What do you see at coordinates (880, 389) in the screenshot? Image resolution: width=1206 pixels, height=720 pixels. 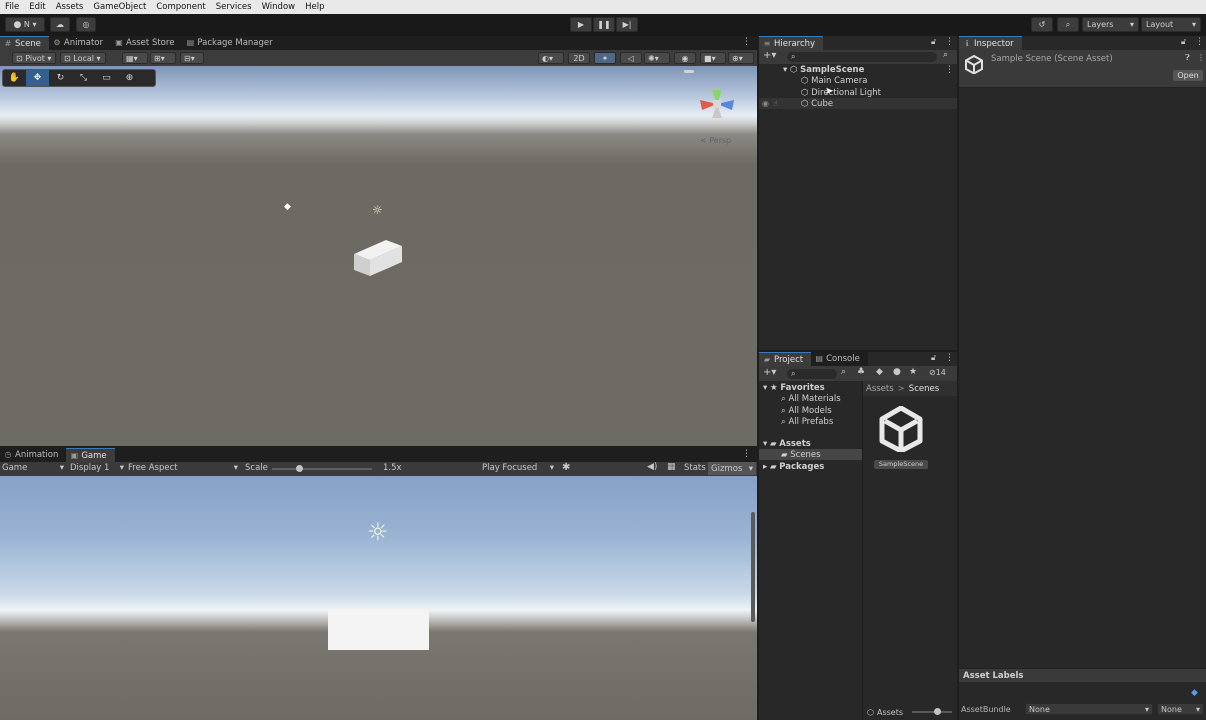 I see `breadcrumb-assets: Assets` at bounding box center [880, 389].